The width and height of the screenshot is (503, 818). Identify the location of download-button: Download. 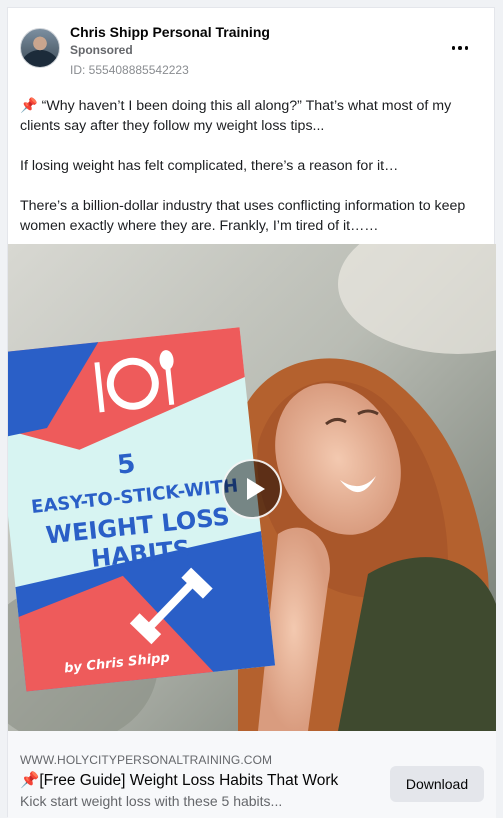
(437, 784).